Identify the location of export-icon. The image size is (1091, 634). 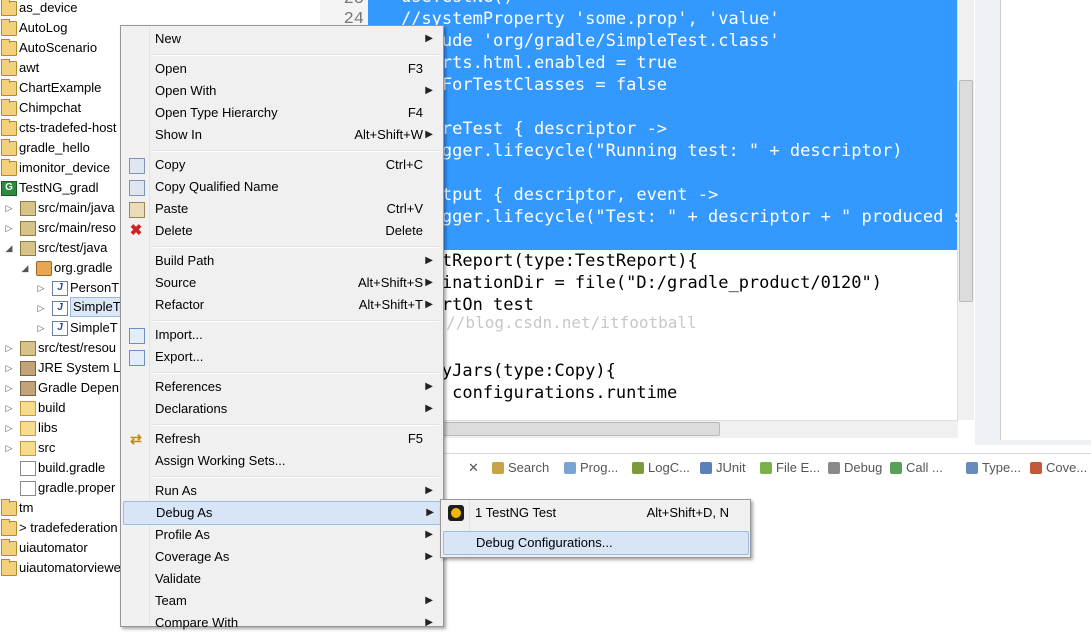
(137, 358).